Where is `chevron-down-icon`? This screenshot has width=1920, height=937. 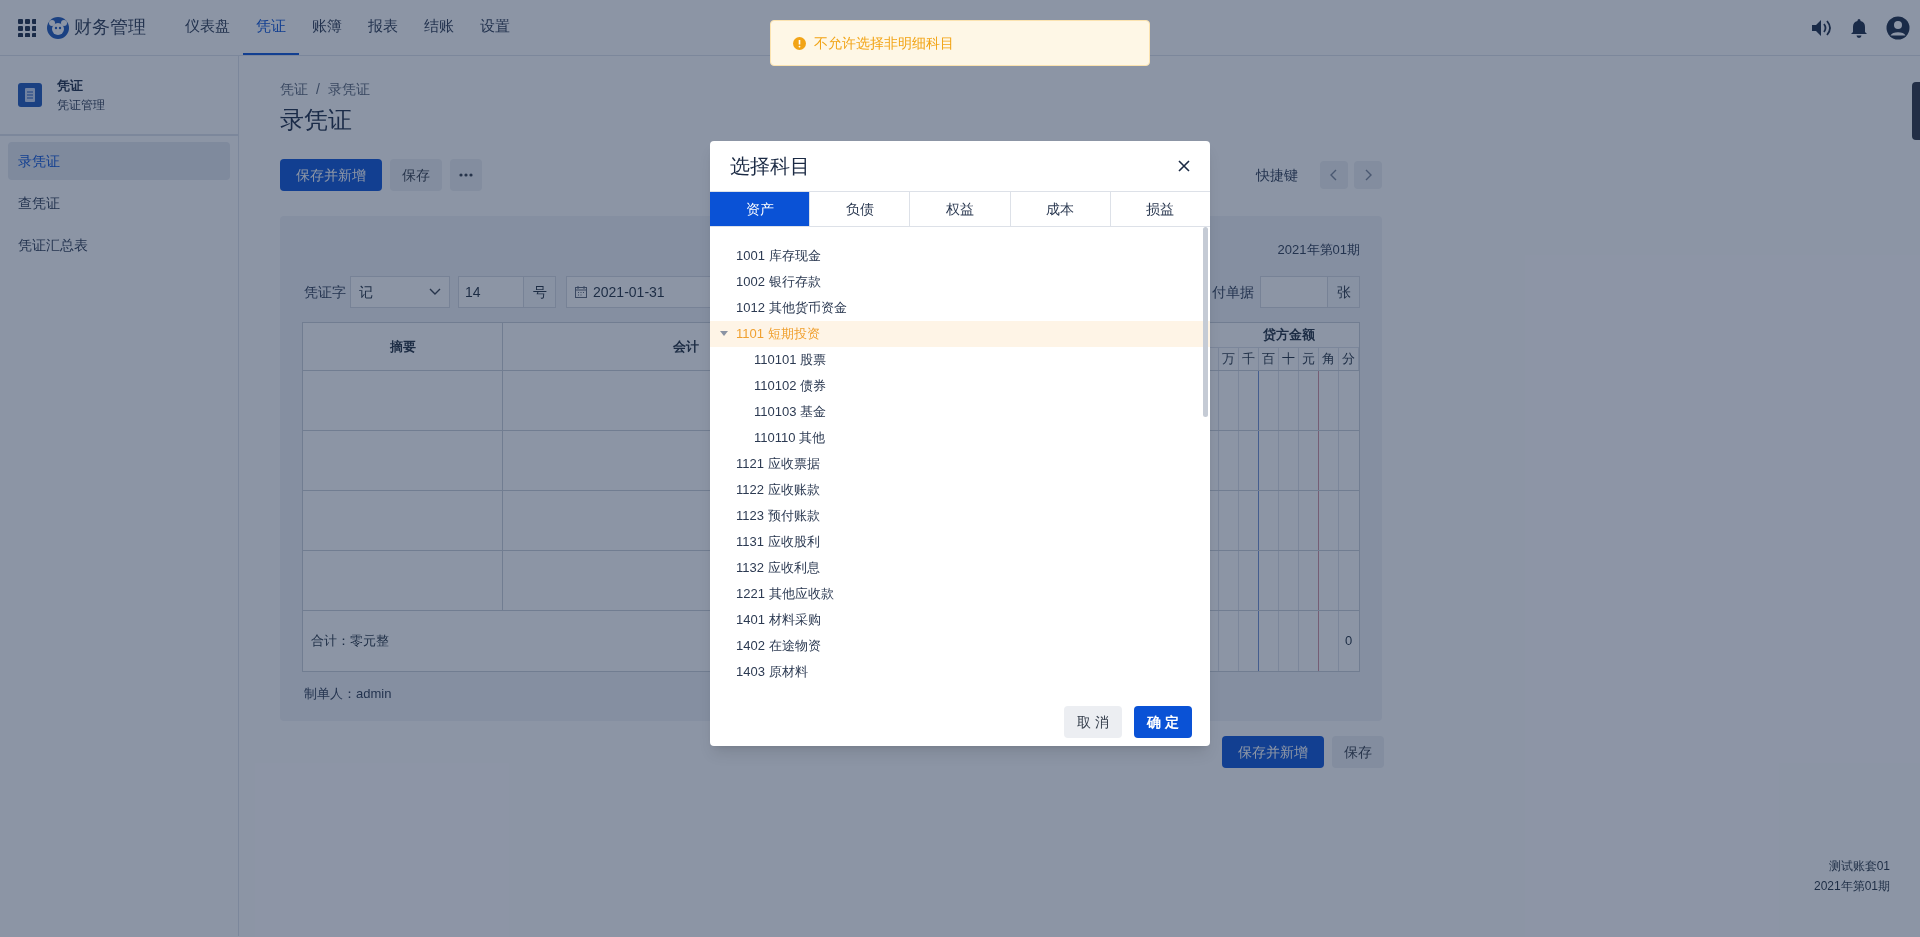
chevron-down-icon is located at coordinates (435, 292).